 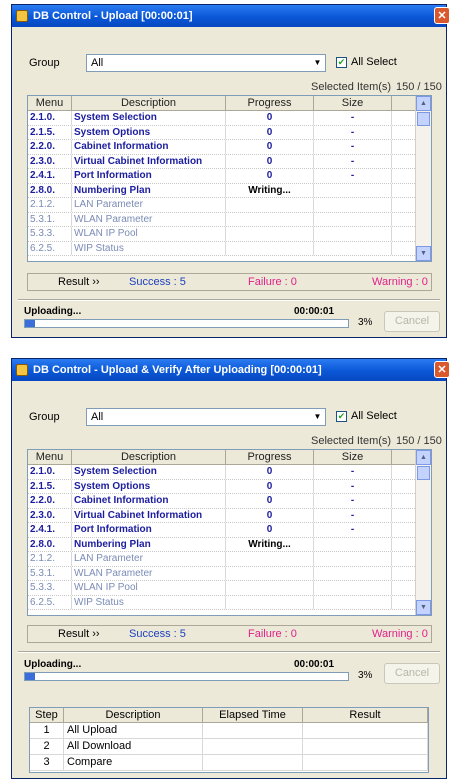 What do you see at coordinates (30, 676) in the screenshot?
I see `progress-fill` at bounding box center [30, 676].